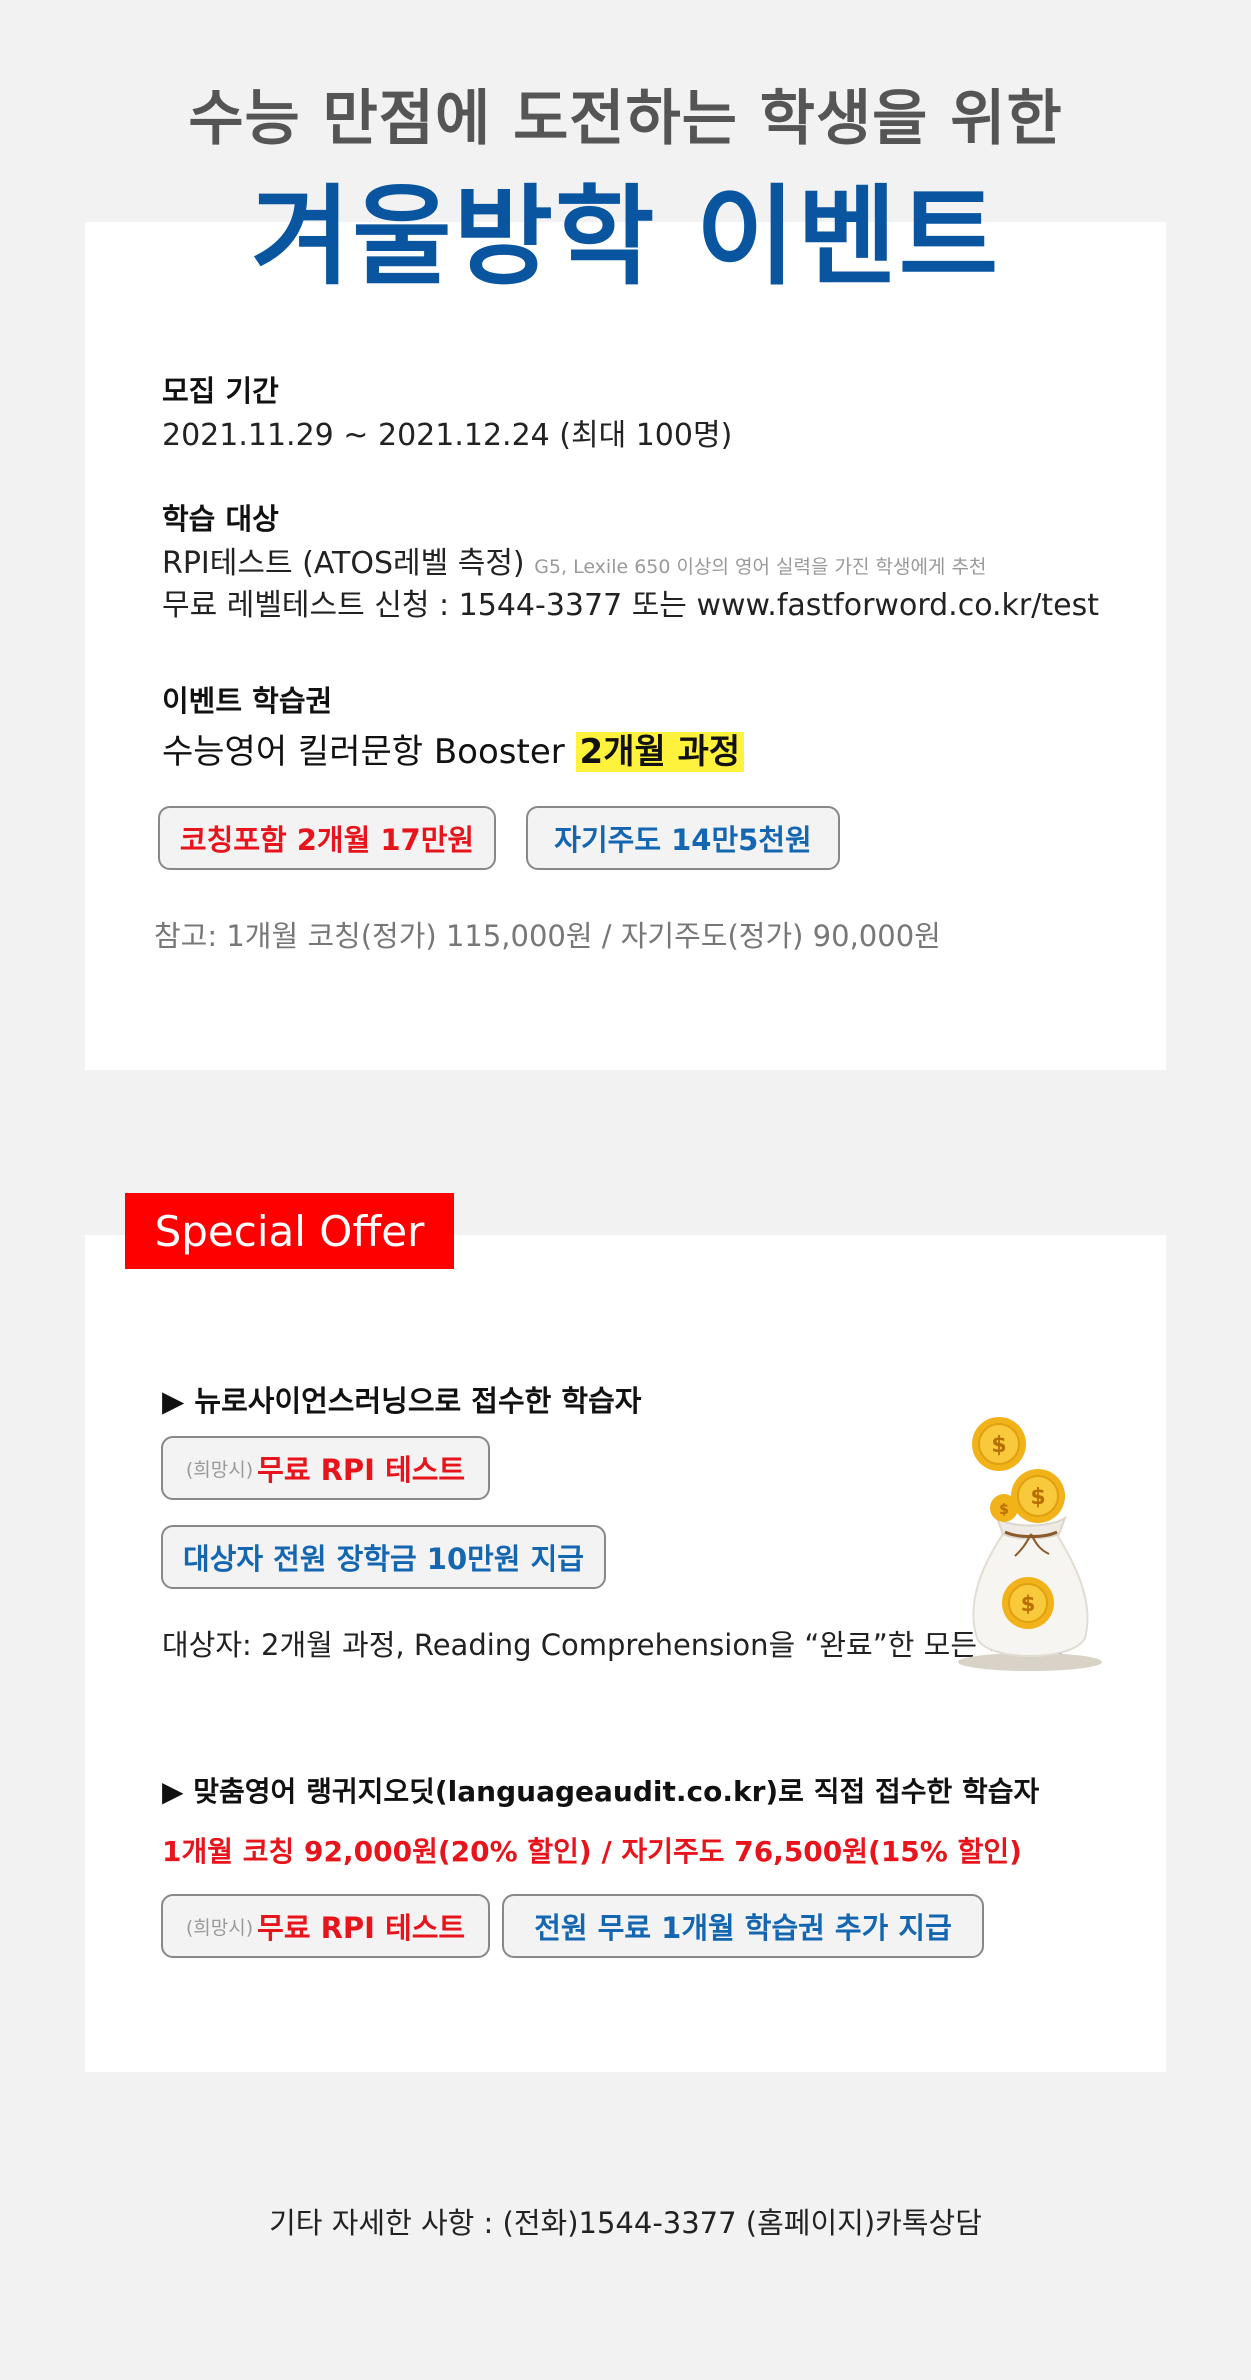  Describe the element at coordinates (383, 1557) in the screenshot. I see `scholarship-button: 대상자 전원 장학금 10만원 지급` at that location.